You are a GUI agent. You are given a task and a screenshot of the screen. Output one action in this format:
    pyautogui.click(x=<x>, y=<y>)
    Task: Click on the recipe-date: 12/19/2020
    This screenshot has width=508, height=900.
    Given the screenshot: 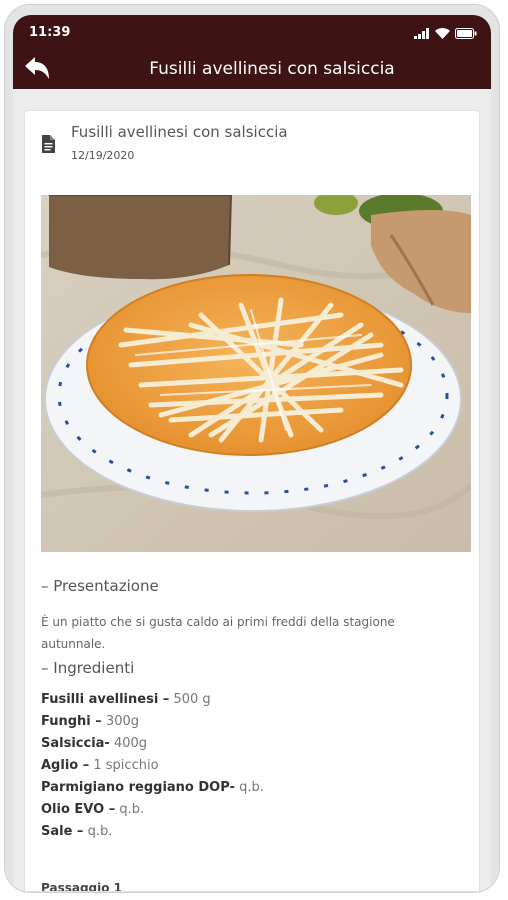 What is the action you would take?
    pyautogui.click(x=103, y=155)
    